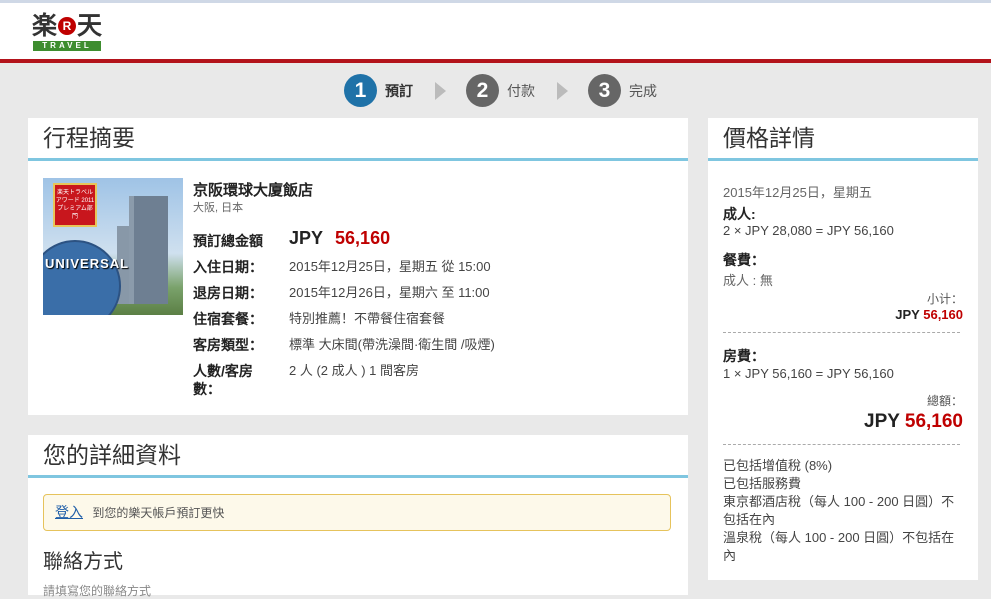 The width and height of the screenshot is (991, 599). What do you see at coordinates (228, 345) in the screenshot?
I see `info-label: 客房類型：` at bounding box center [228, 345].